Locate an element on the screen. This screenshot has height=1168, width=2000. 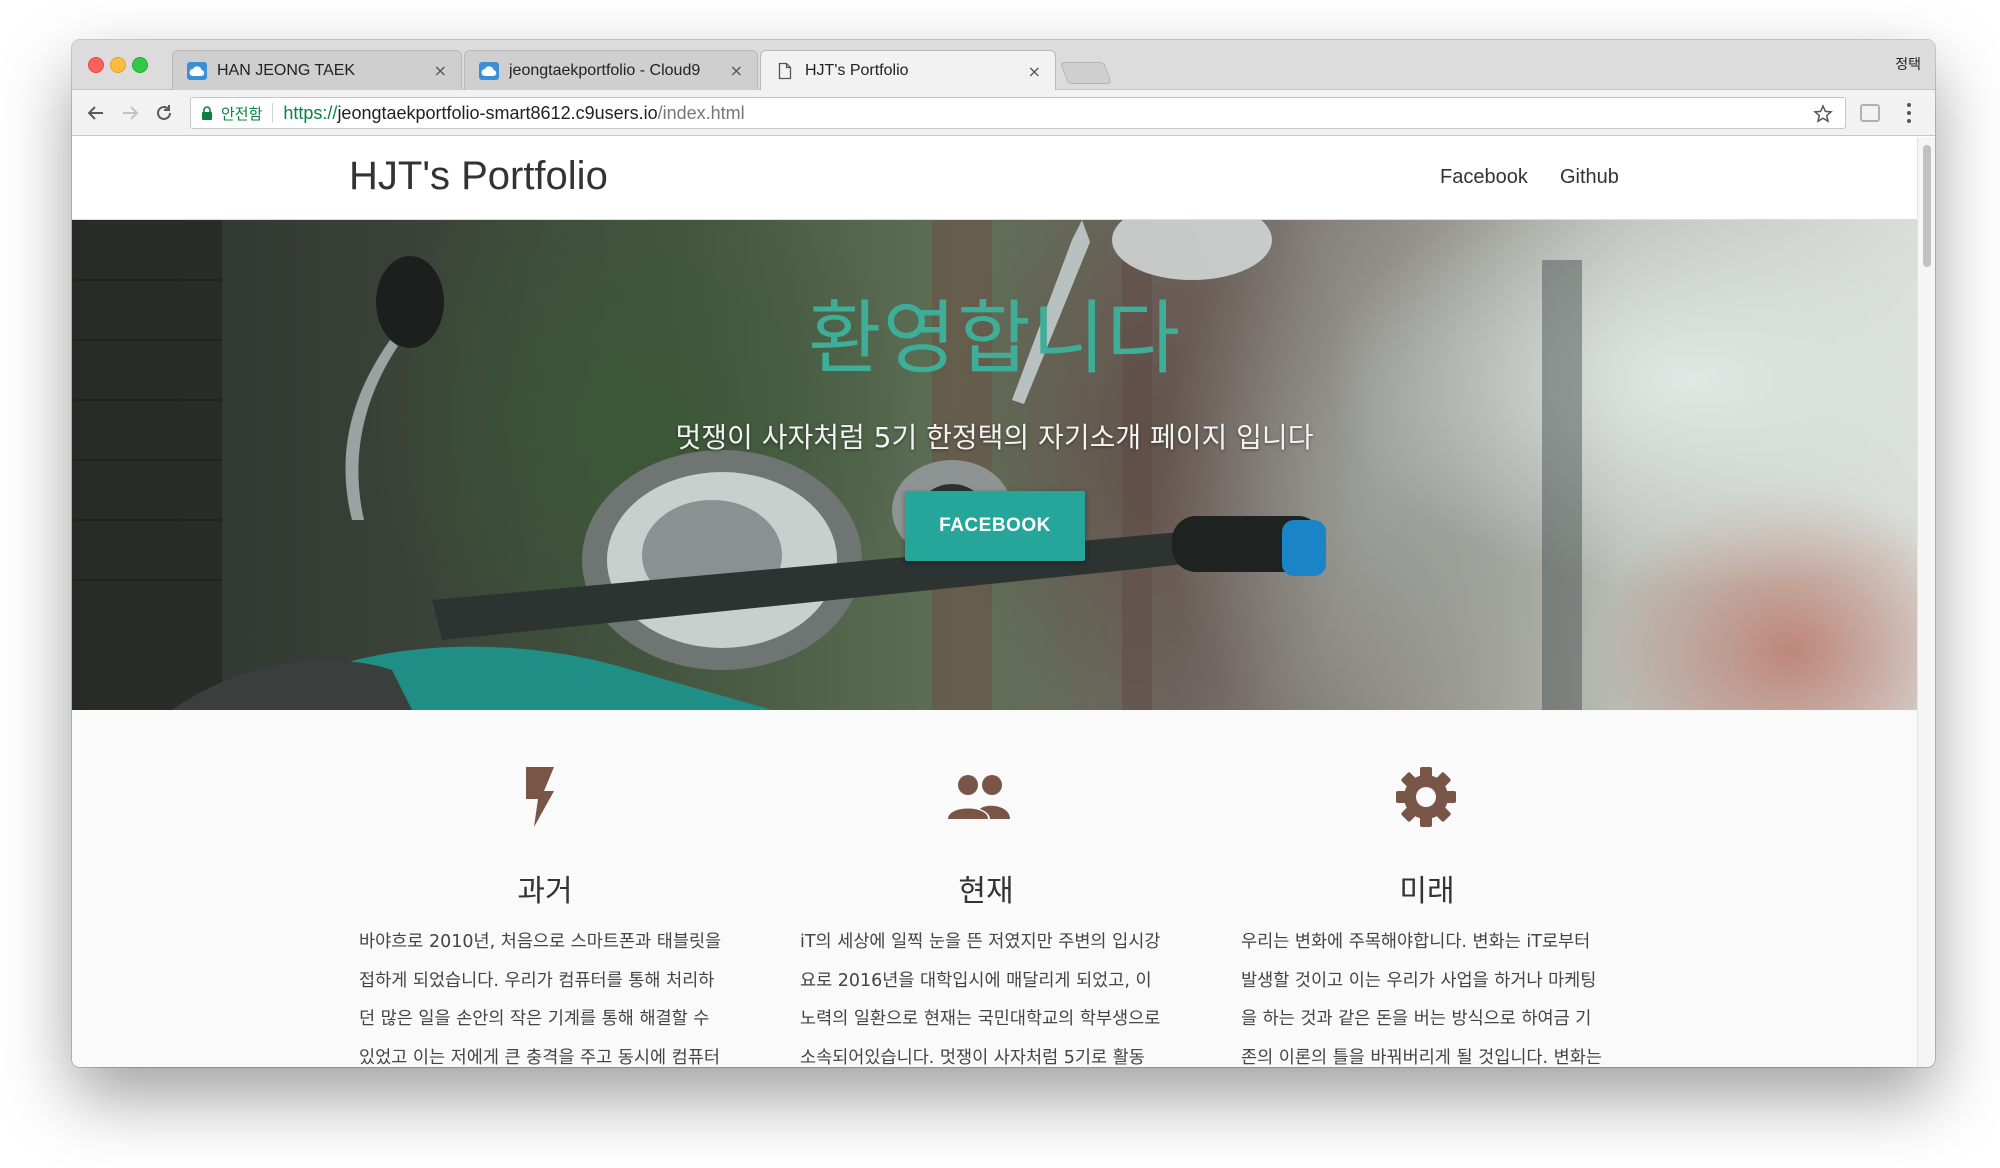
reload-icon is located at coordinates (164, 112).